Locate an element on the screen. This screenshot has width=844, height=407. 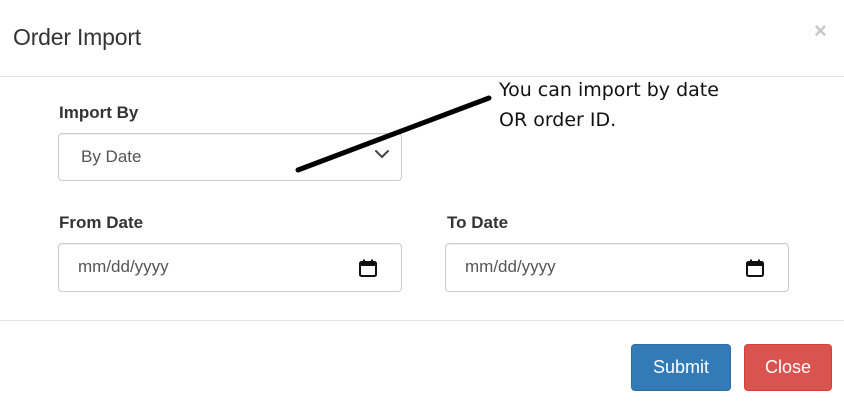
close-button: Close is located at coordinates (788, 367).